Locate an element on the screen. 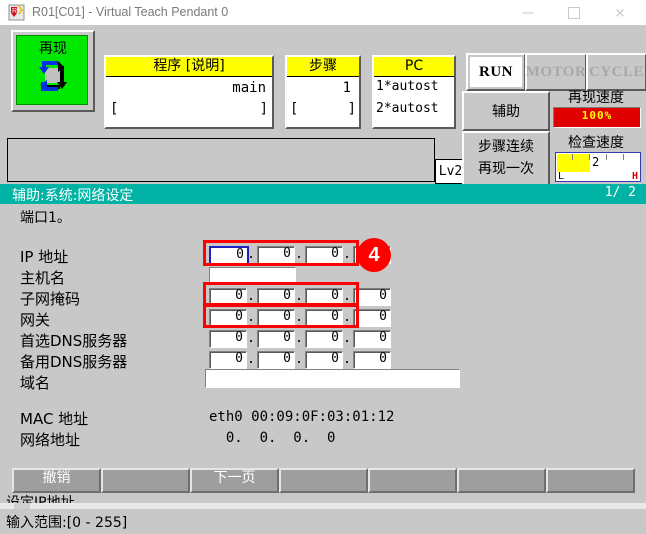  breadcrumb: 辅助:系统:网络设定 is located at coordinates (73, 196).